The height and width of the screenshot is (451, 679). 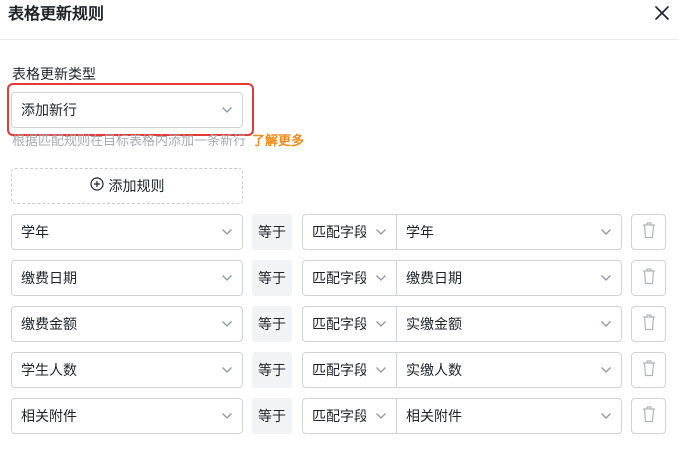 I want to click on rule-source-field-select: 缴费日期, so click(x=127, y=278).